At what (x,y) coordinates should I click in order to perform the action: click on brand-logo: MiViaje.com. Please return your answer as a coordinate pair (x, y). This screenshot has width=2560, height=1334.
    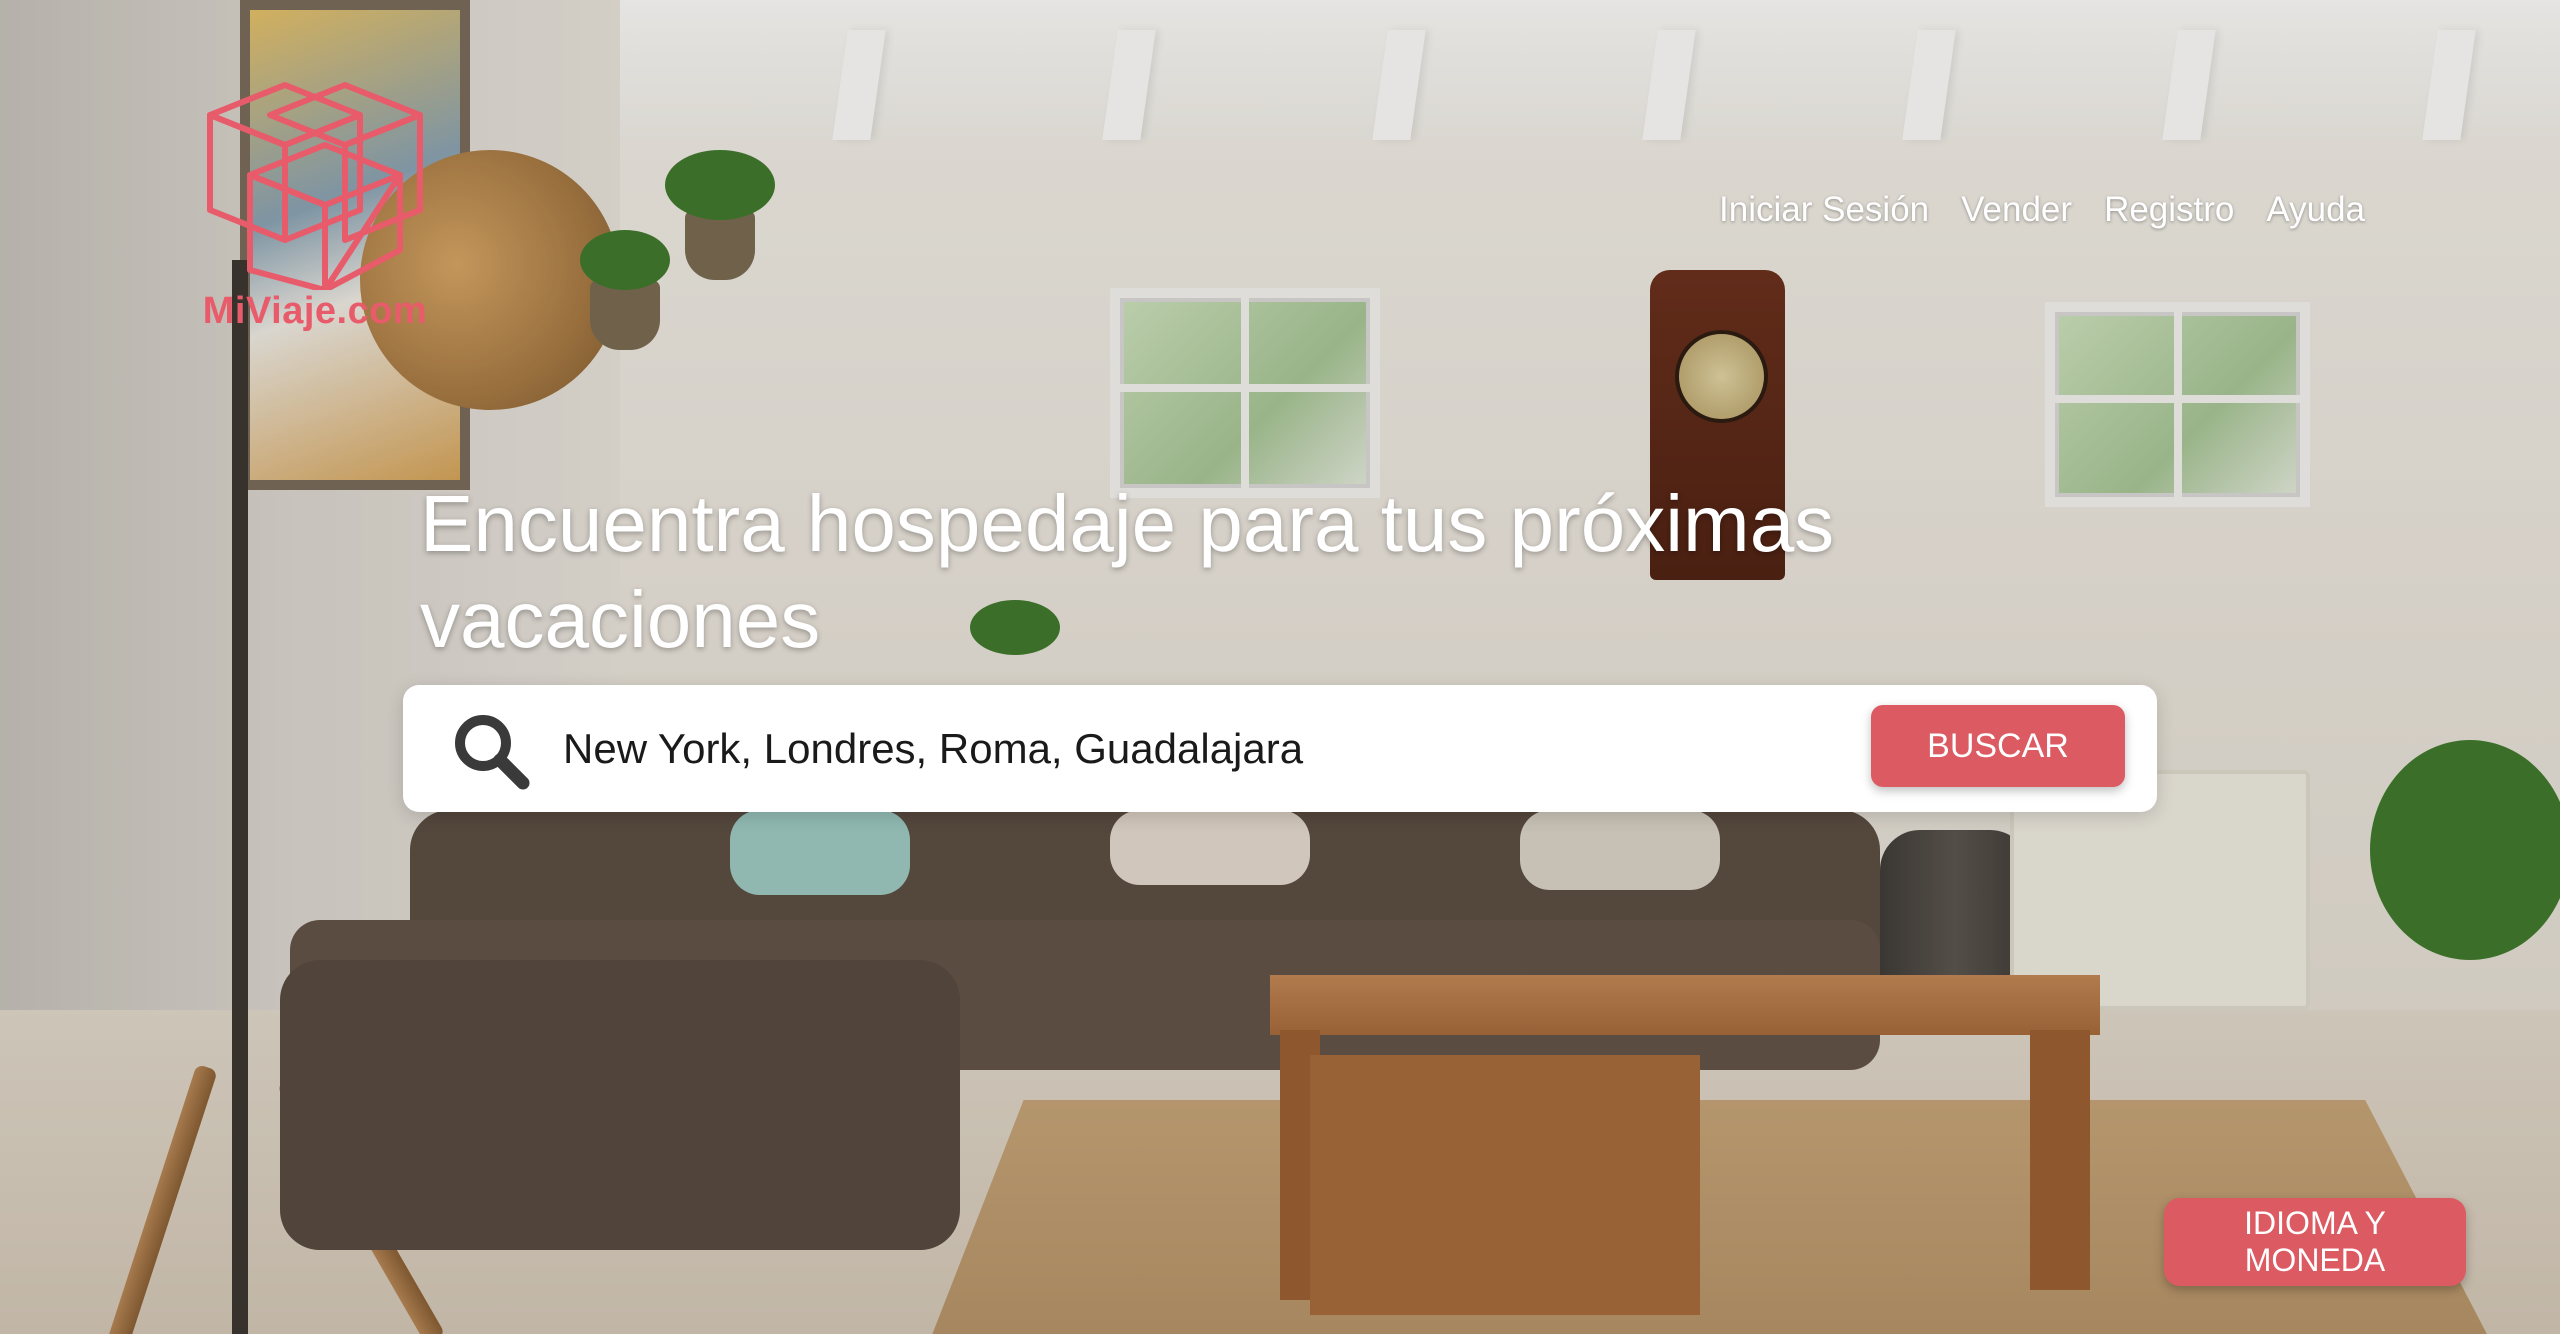
    Looking at the image, I should click on (315, 215).